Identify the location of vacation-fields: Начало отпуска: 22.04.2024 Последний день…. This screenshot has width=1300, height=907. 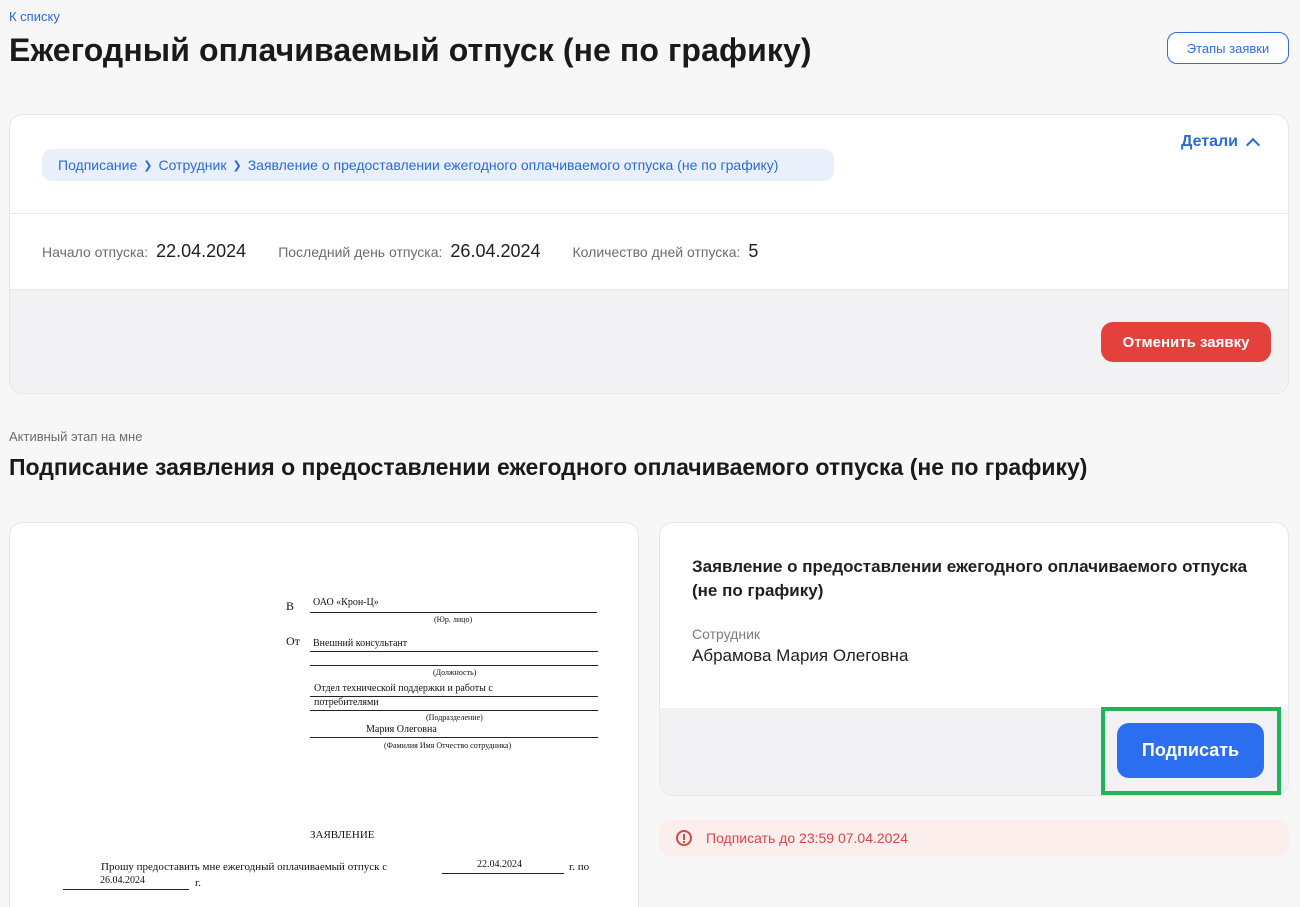
(400, 251).